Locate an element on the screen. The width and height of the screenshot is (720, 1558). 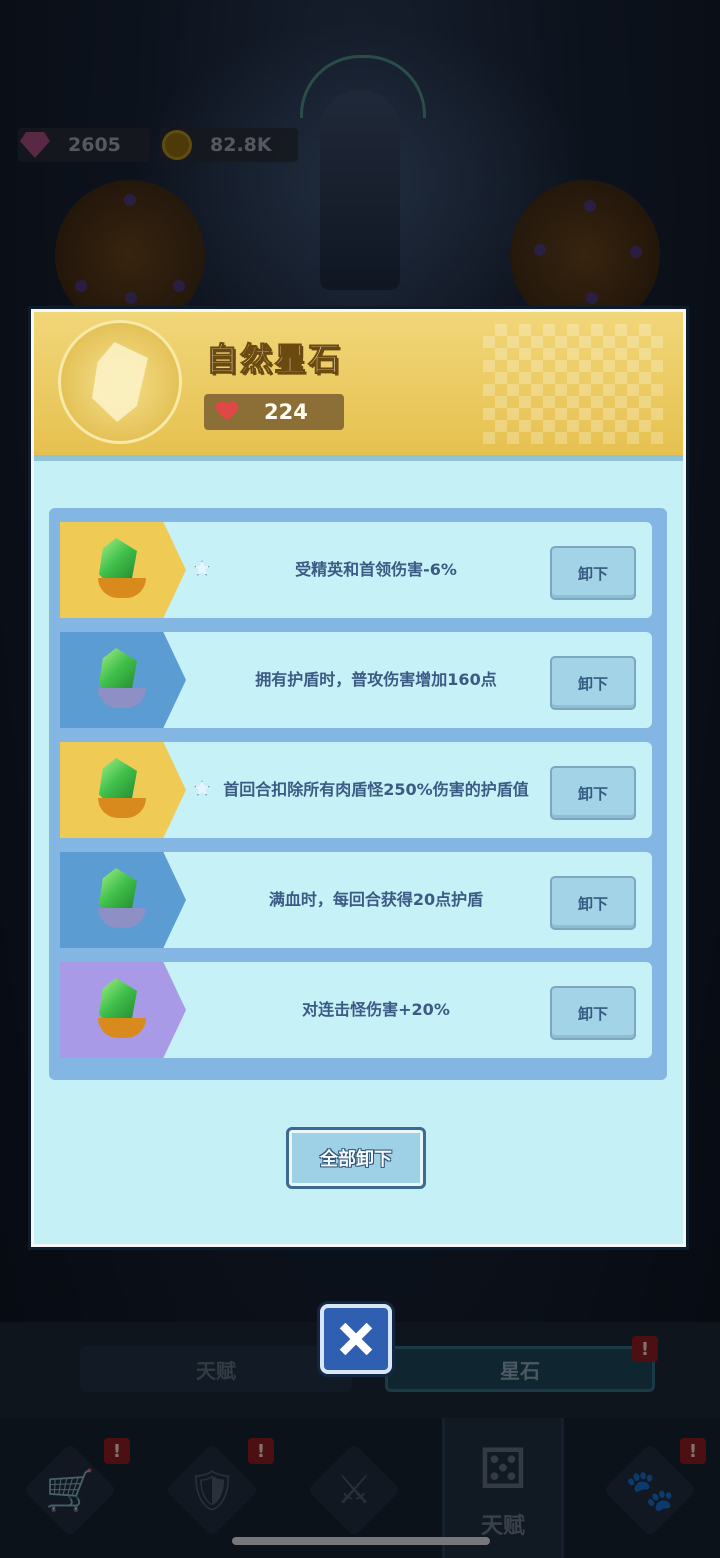
nature-emblem-icon is located at coordinates (120, 382).